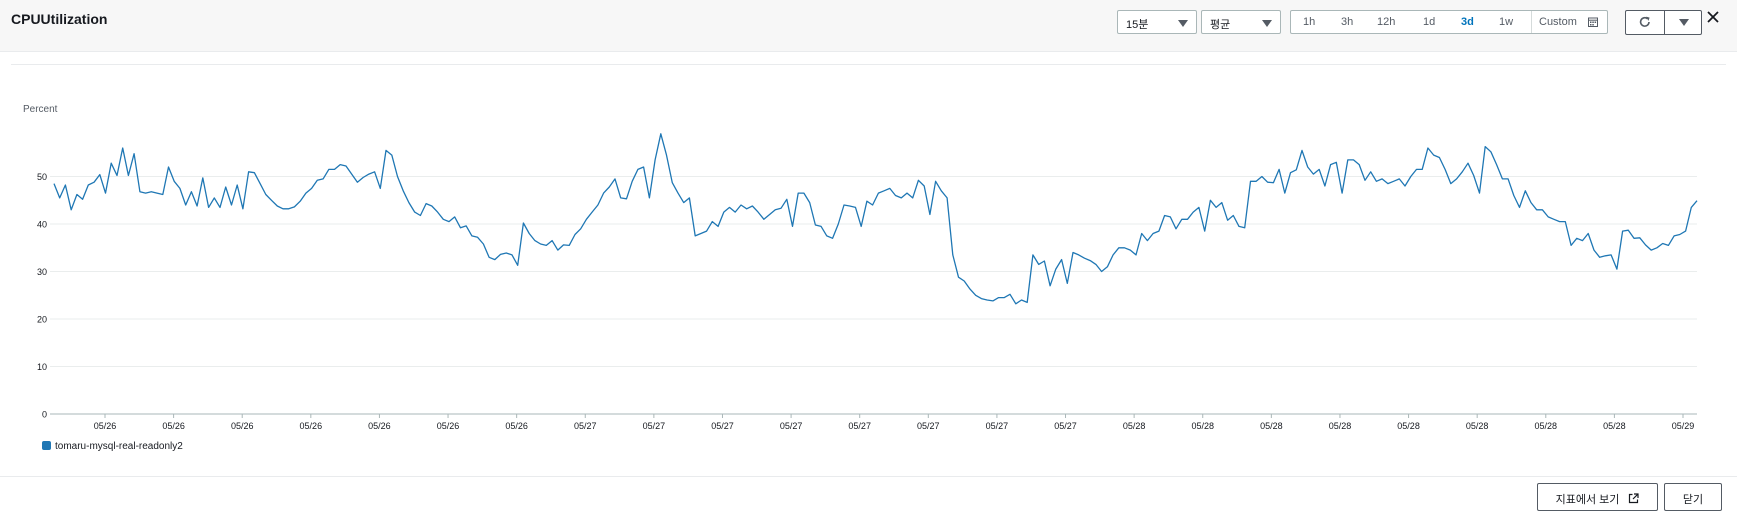 This screenshot has height=518, width=1737. I want to click on y-tick-label: 0, so click(44, 415).